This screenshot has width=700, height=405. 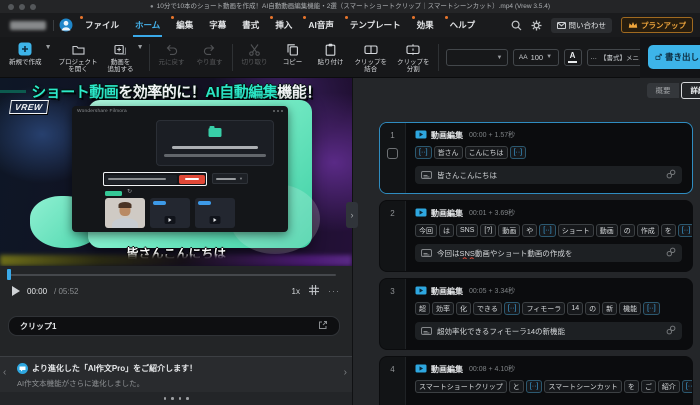 What do you see at coordinates (548, 331) in the screenshot?
I see `subtitle-row: 超効率化できるフィモーラ14の新機能` at bounding box center [548, 331].